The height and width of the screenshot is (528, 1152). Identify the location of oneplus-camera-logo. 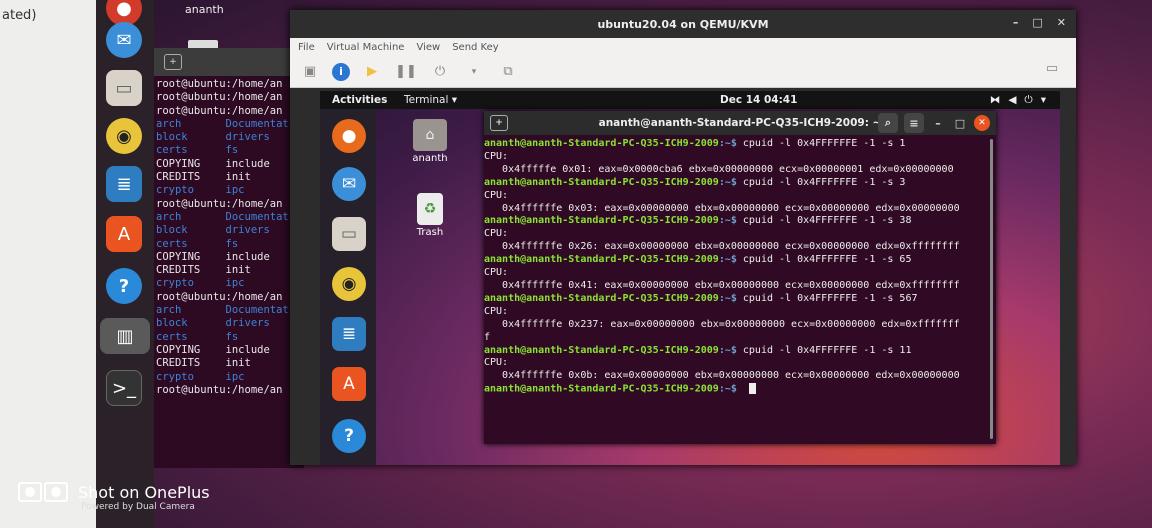
(43, 492).